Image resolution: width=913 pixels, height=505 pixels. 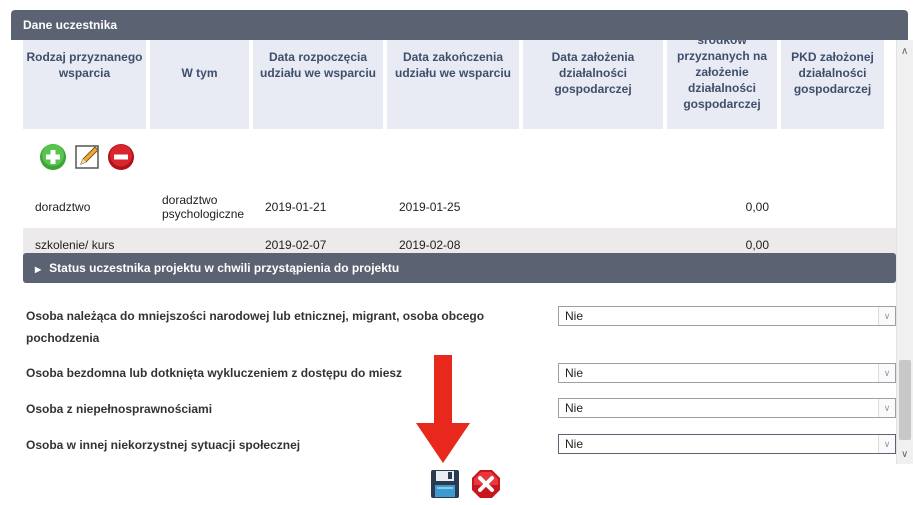 I want to click on cell-end-date: 2019-02-08, so click(x=430, y=244).